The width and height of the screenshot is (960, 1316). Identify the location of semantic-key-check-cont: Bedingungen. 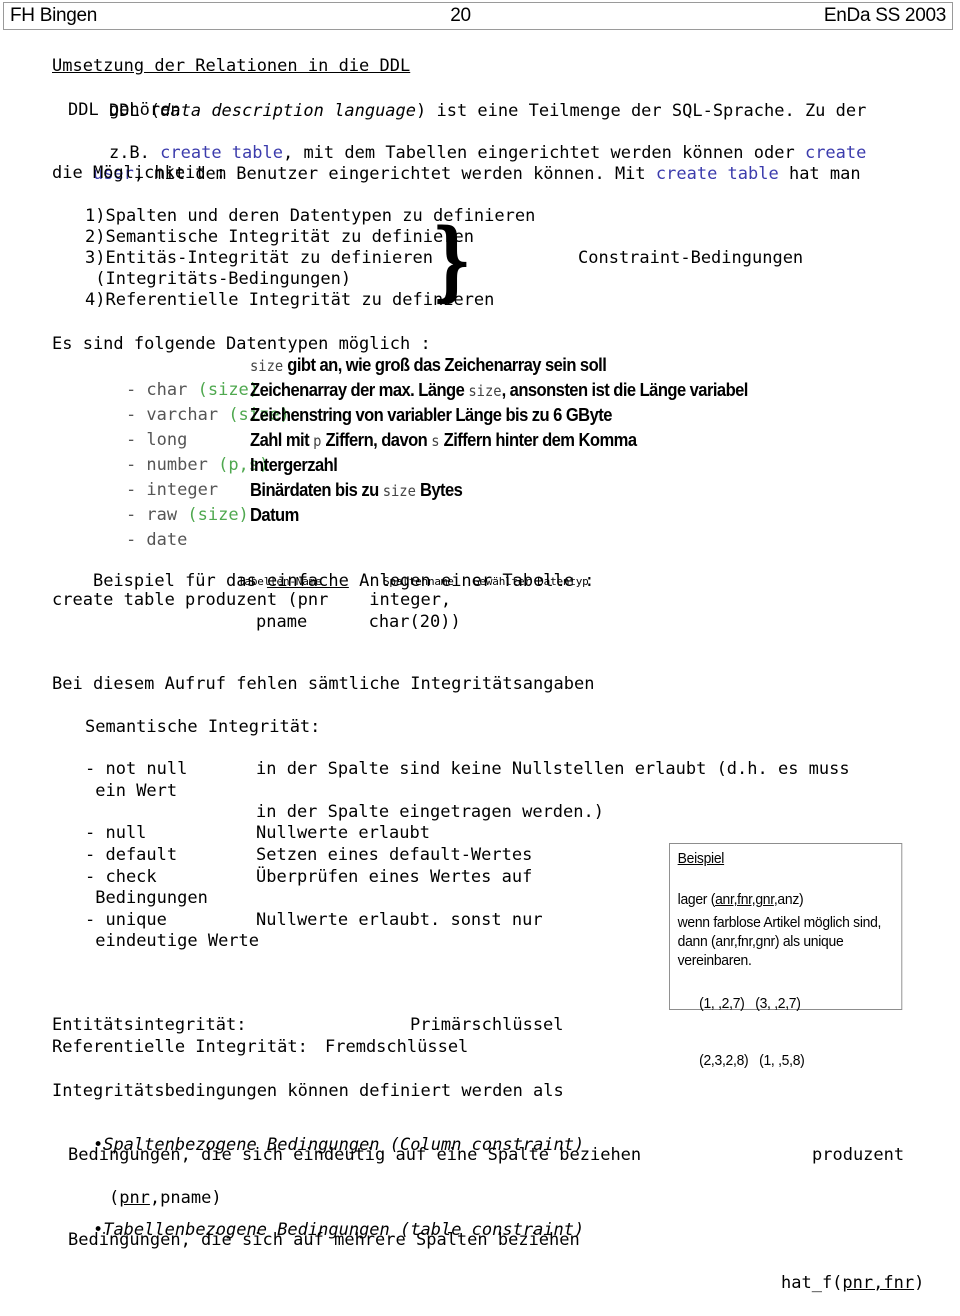
(146, 898).